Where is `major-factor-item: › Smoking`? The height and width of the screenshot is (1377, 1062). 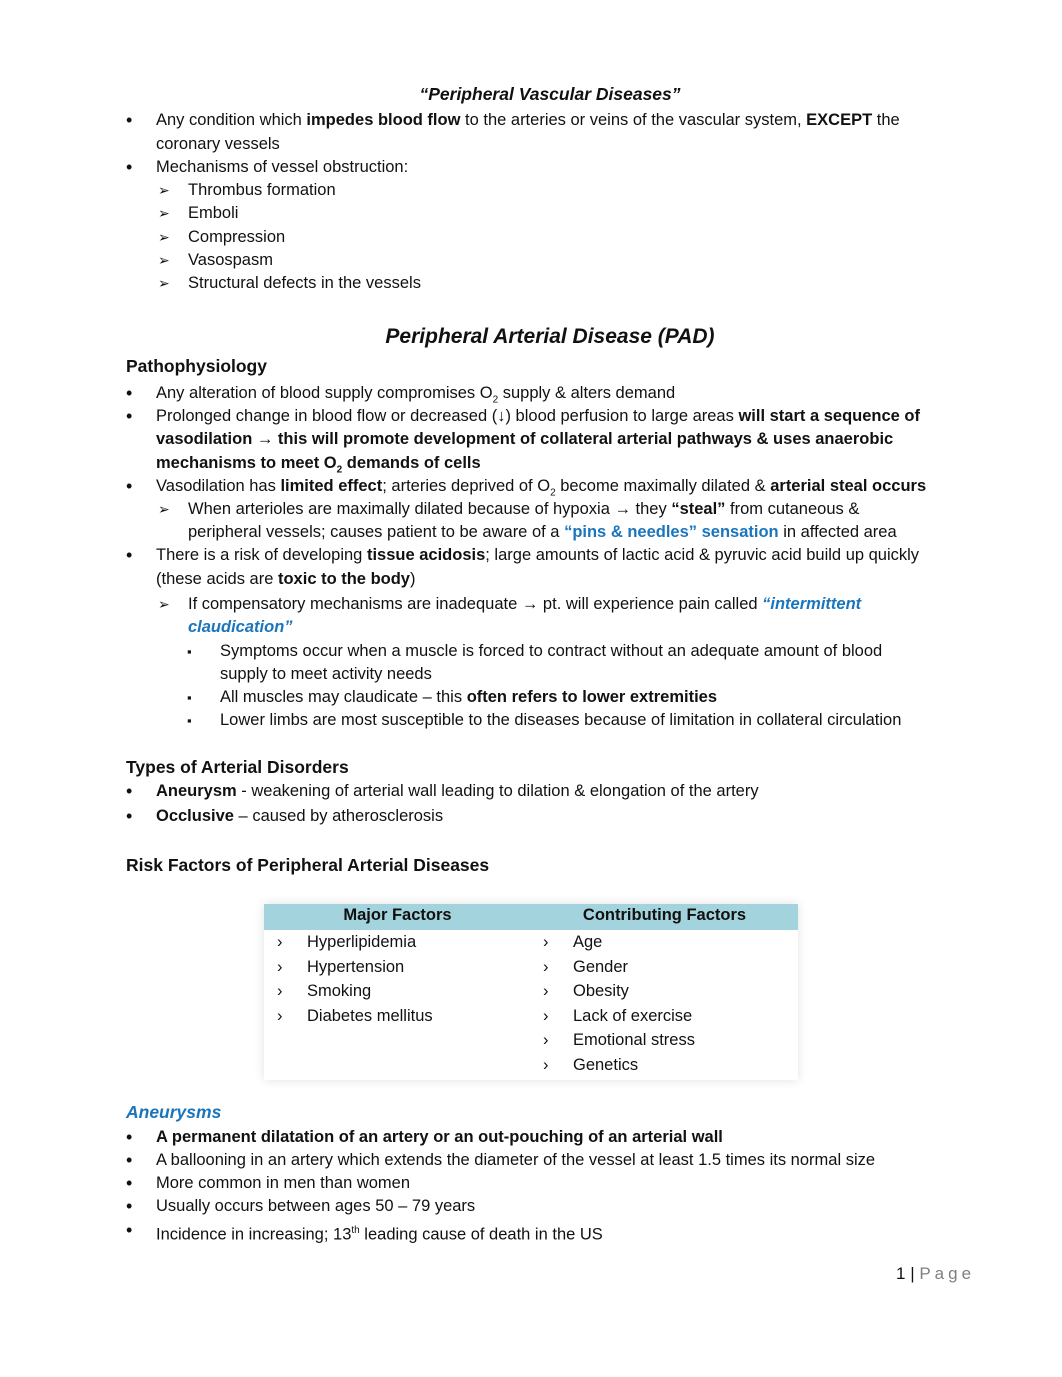 major-factor-item: › Smoking is located at coordinates (355, 991).